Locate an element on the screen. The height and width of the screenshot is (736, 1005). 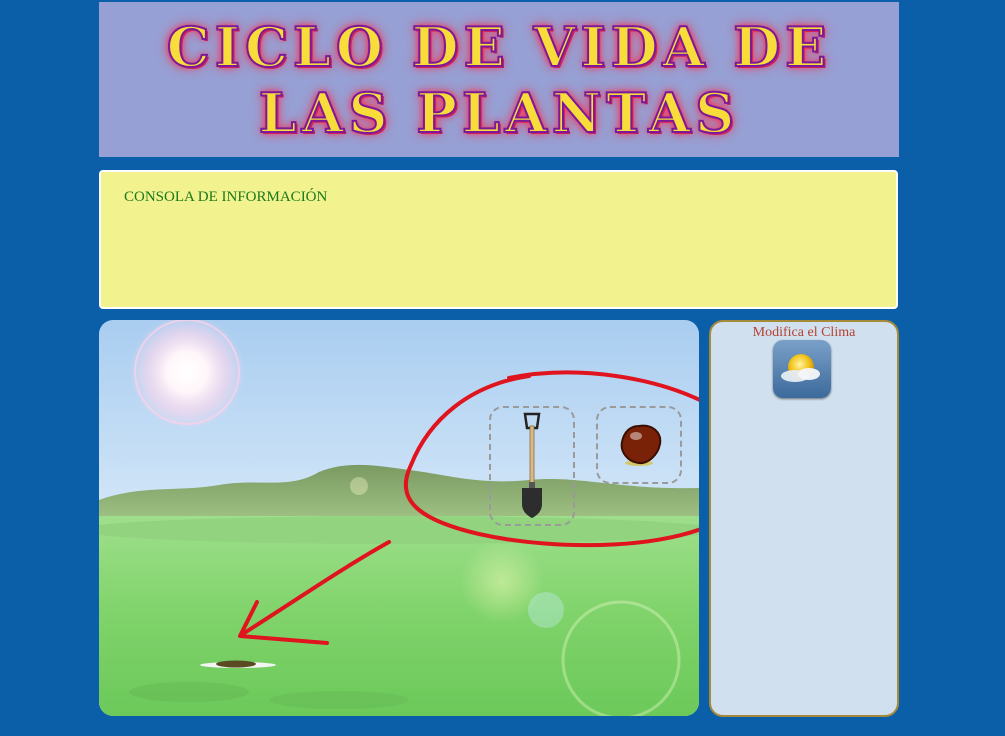
weather-button is located at coordinates (802, 369).